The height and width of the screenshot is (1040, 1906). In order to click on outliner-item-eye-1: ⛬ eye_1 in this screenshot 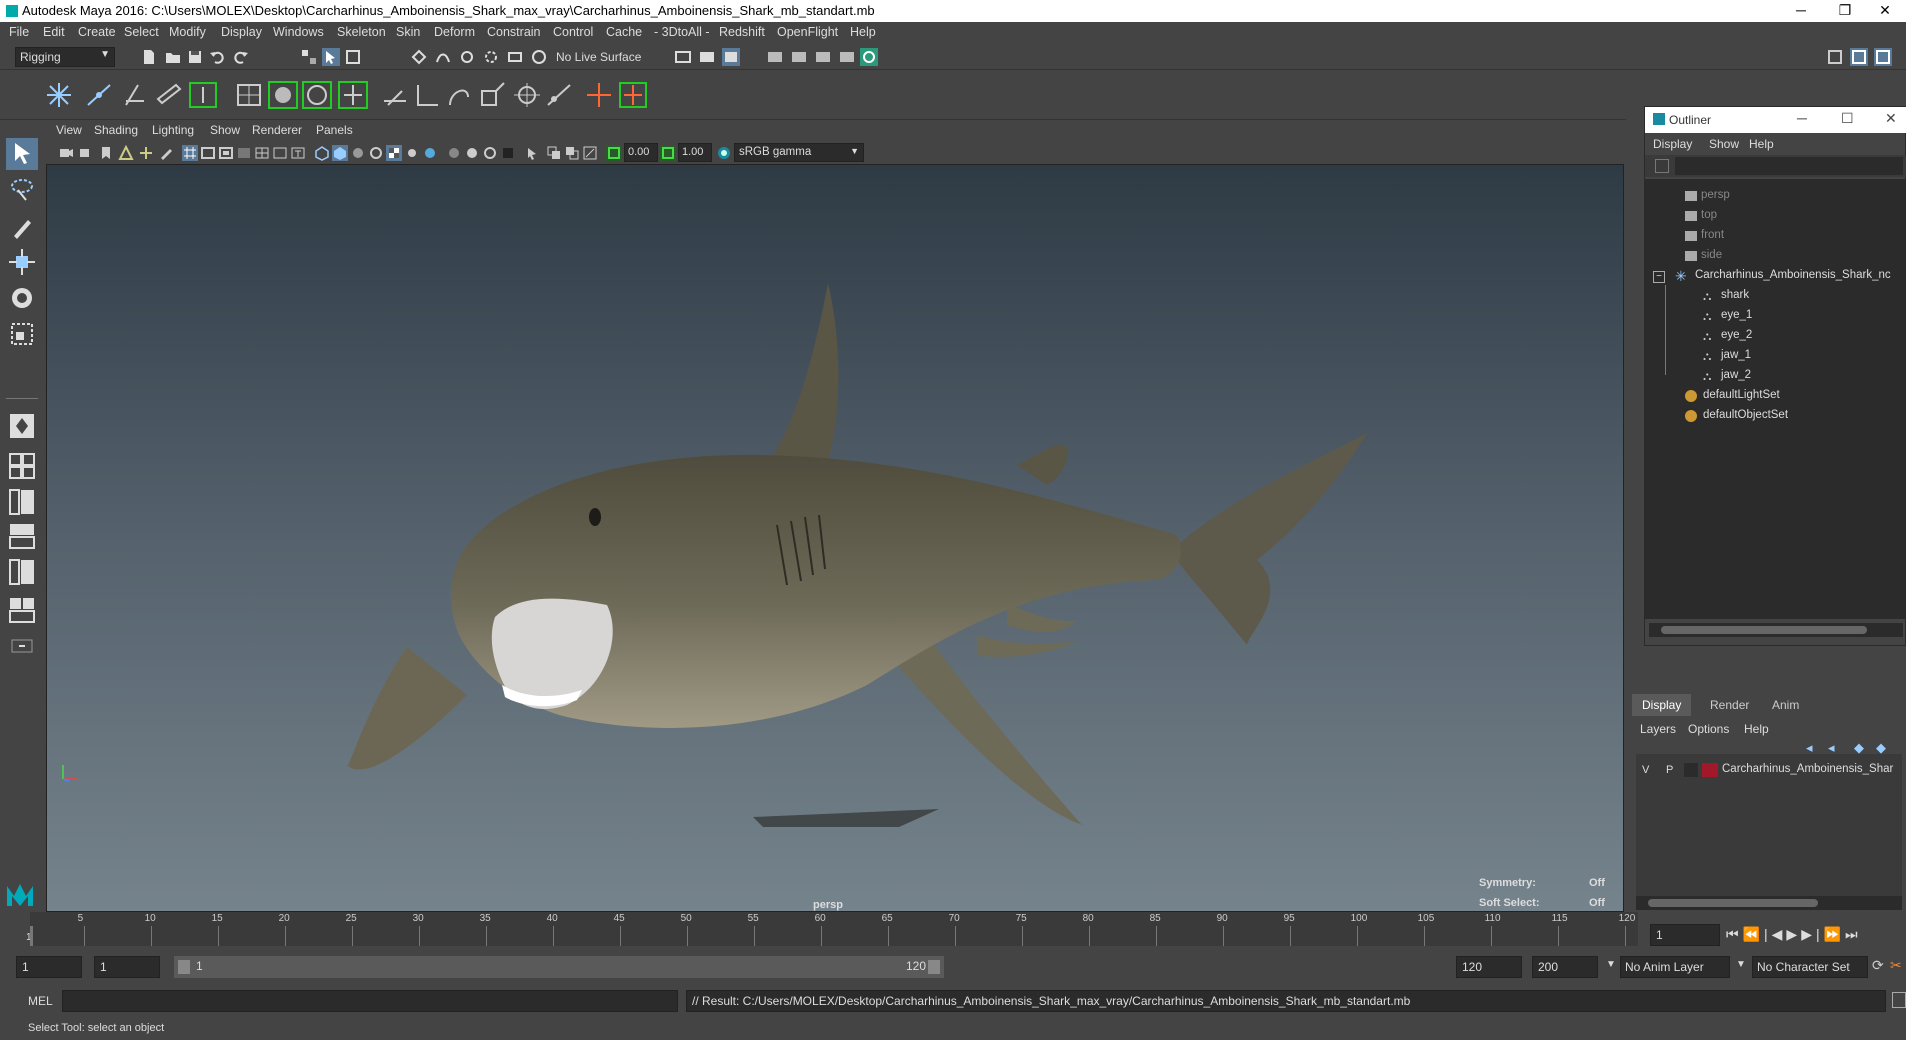, I will do `click(1803, 317)`.